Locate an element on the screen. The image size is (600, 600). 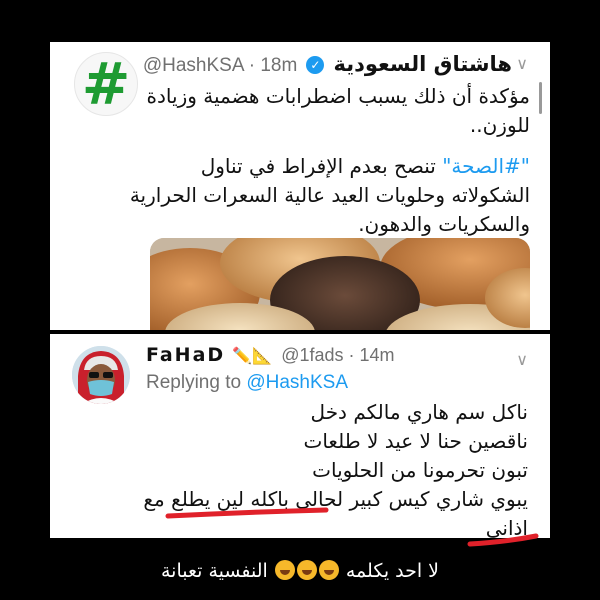
tweet-line: للوزن.. is located at coordinates (499, 125).